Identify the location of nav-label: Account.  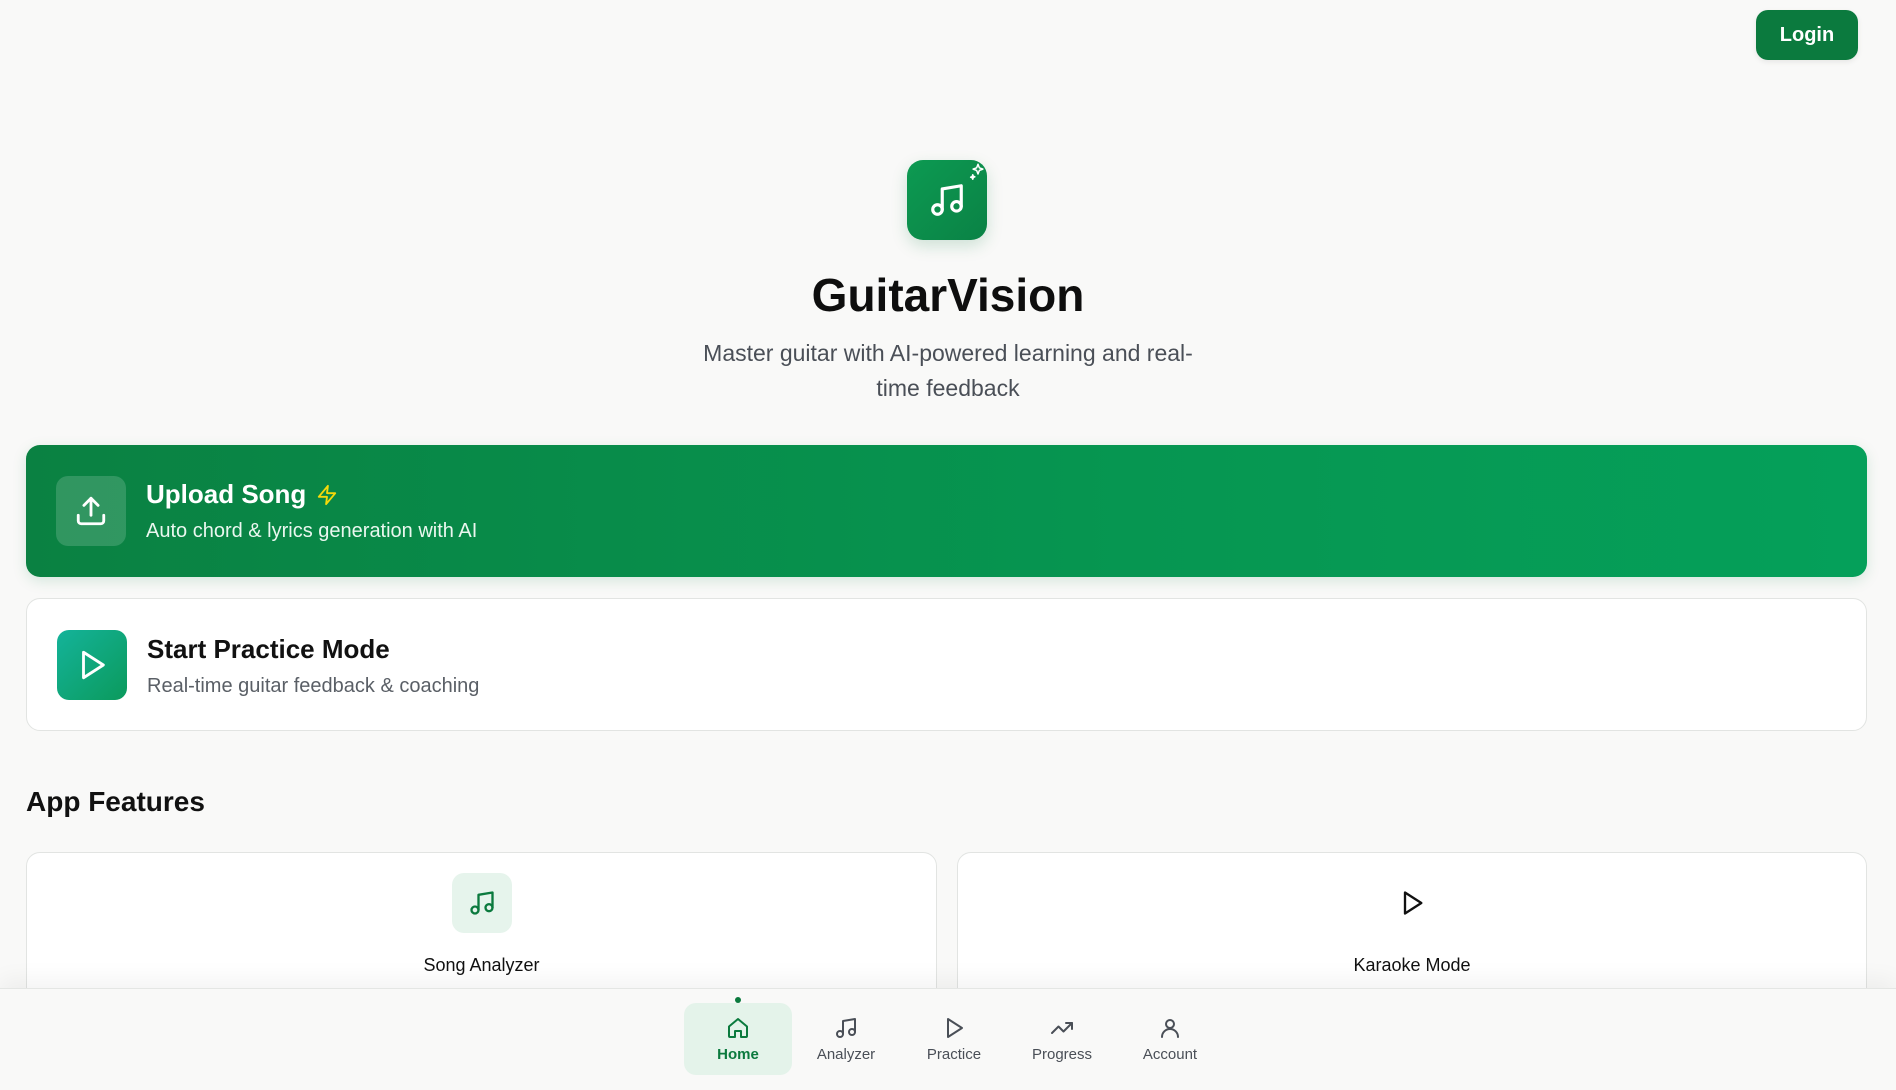
(1170, 1054).